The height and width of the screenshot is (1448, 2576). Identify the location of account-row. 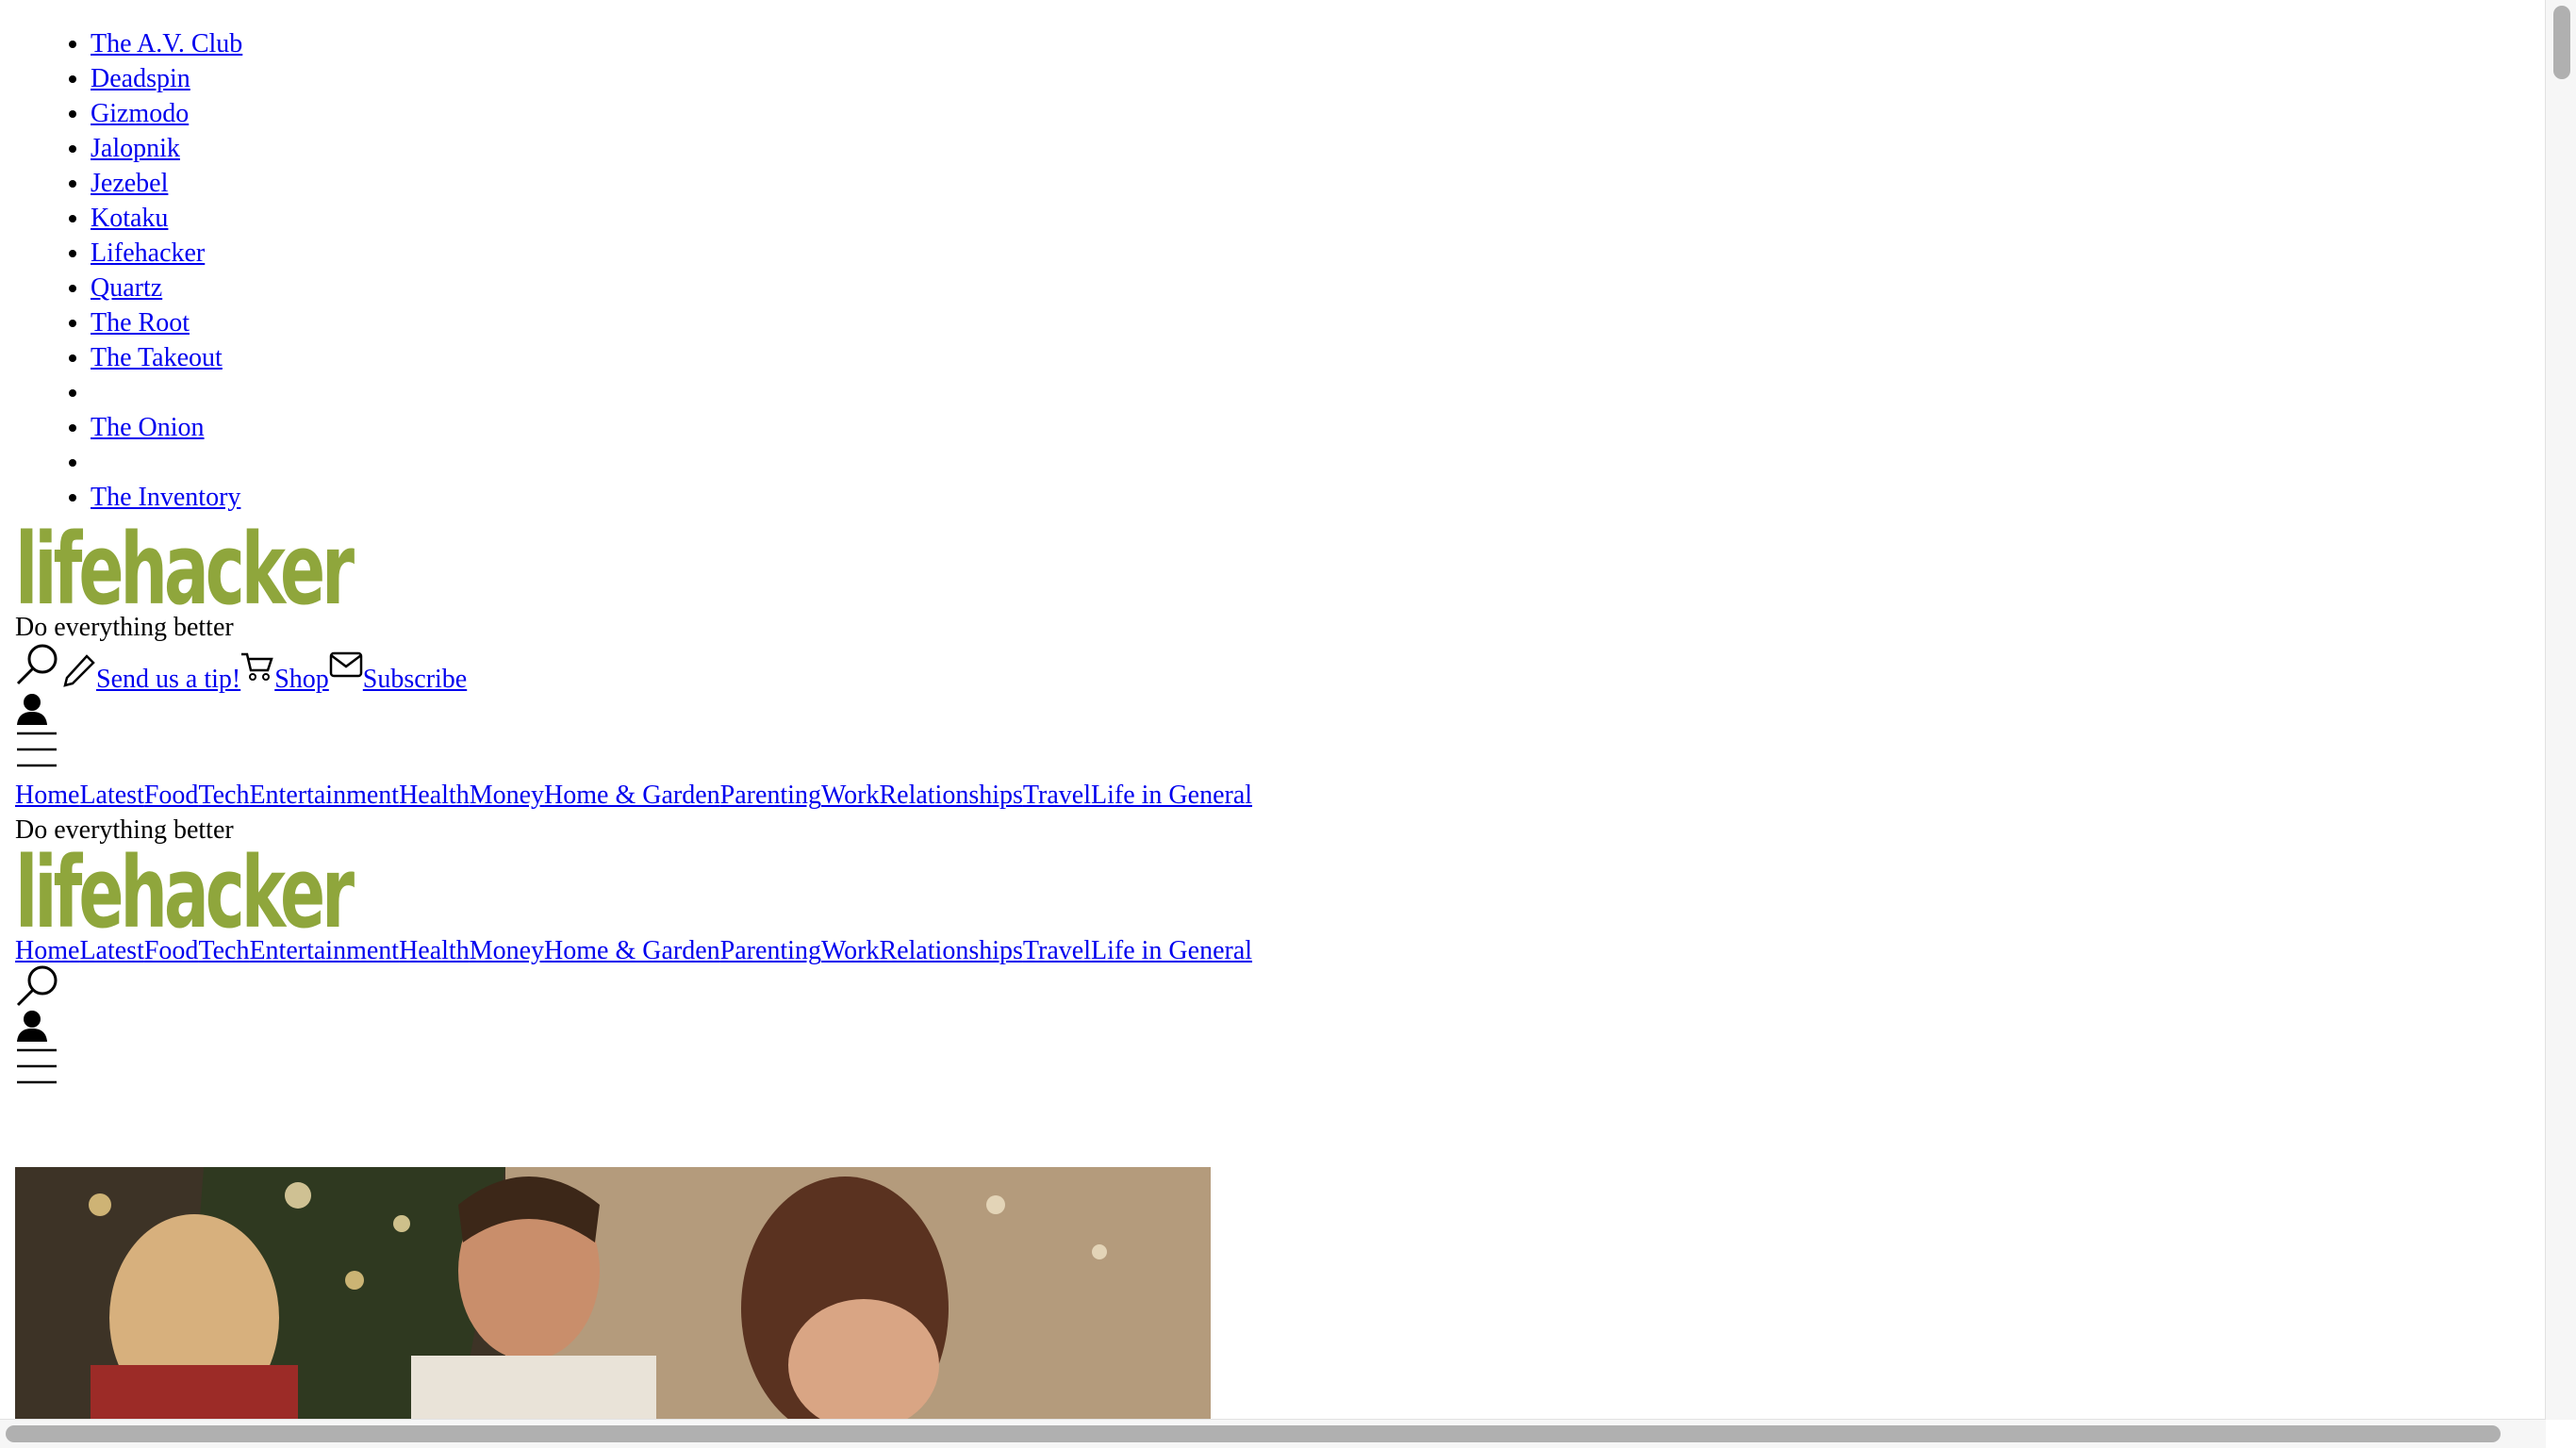
(1280, 712).